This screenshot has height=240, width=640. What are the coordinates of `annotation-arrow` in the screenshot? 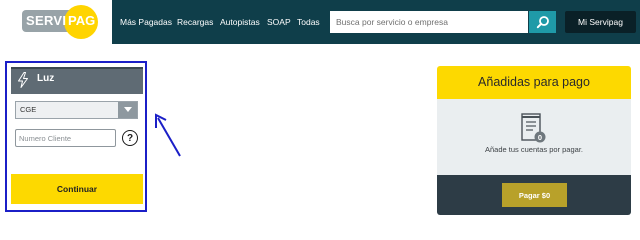 It's located at (168, 135).